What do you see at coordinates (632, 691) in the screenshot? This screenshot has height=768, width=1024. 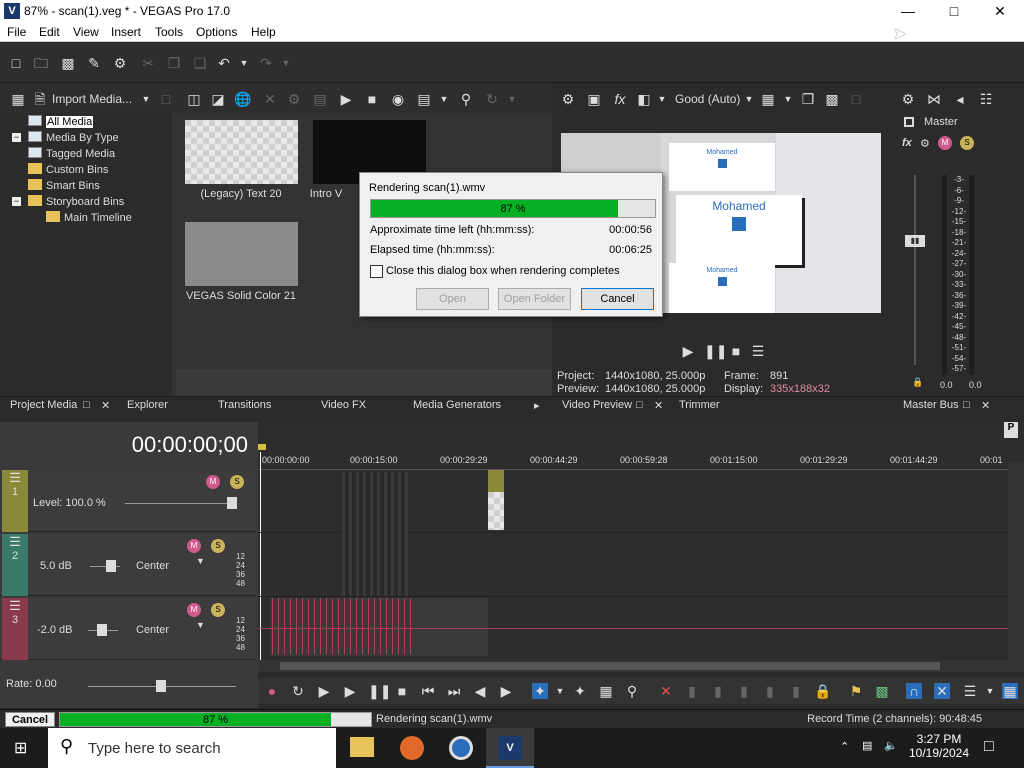 I see `zoom-tool-icon: ⚲` at bounding box center [632, 691].